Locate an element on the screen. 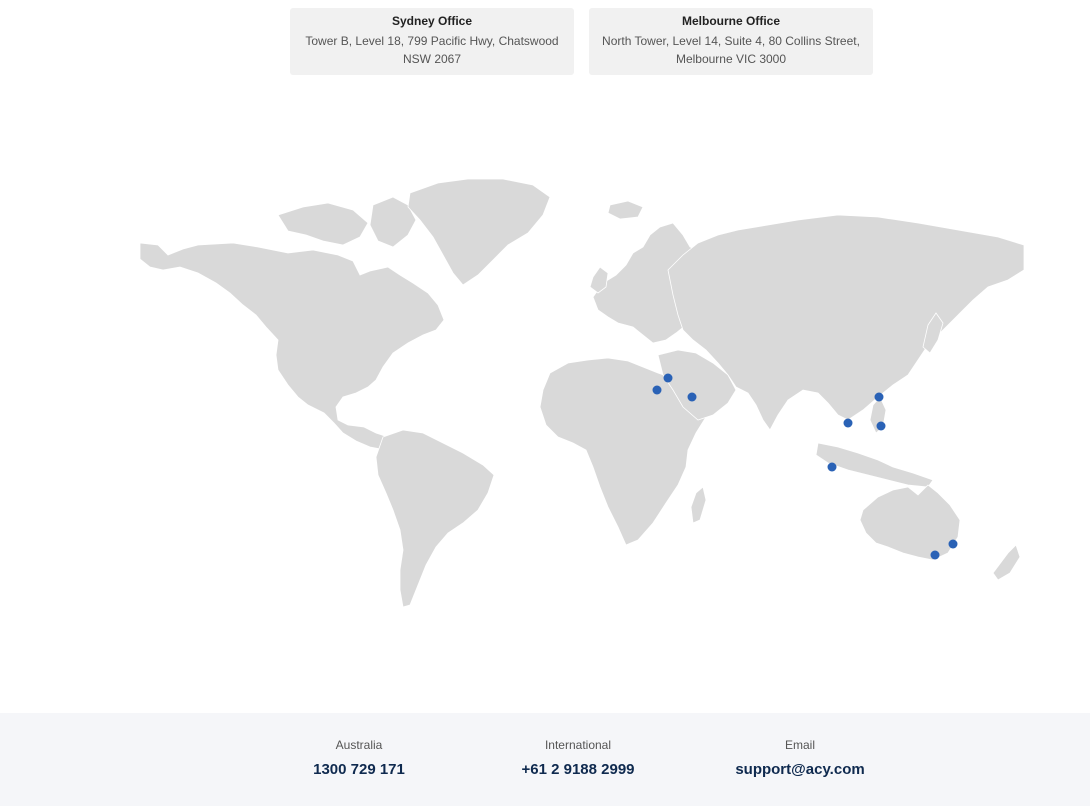 This screenshot has height=806, width=1090. melbourne-office-title: Melbourne Office is located at coordinates (730, 21).